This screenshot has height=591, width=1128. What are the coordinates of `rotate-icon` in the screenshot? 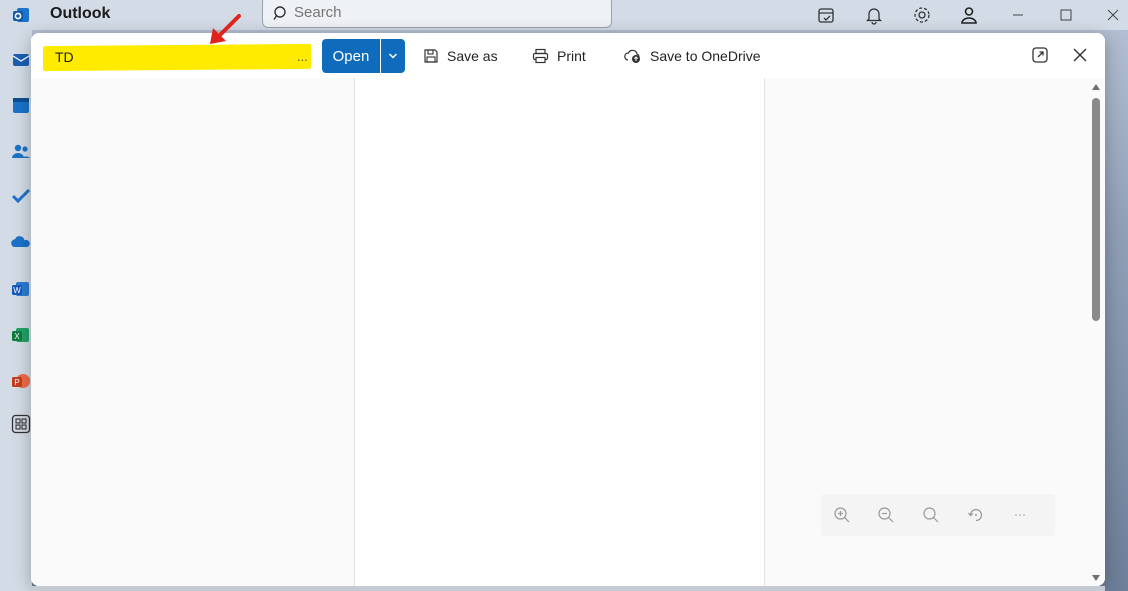 It's located at (976, 515).